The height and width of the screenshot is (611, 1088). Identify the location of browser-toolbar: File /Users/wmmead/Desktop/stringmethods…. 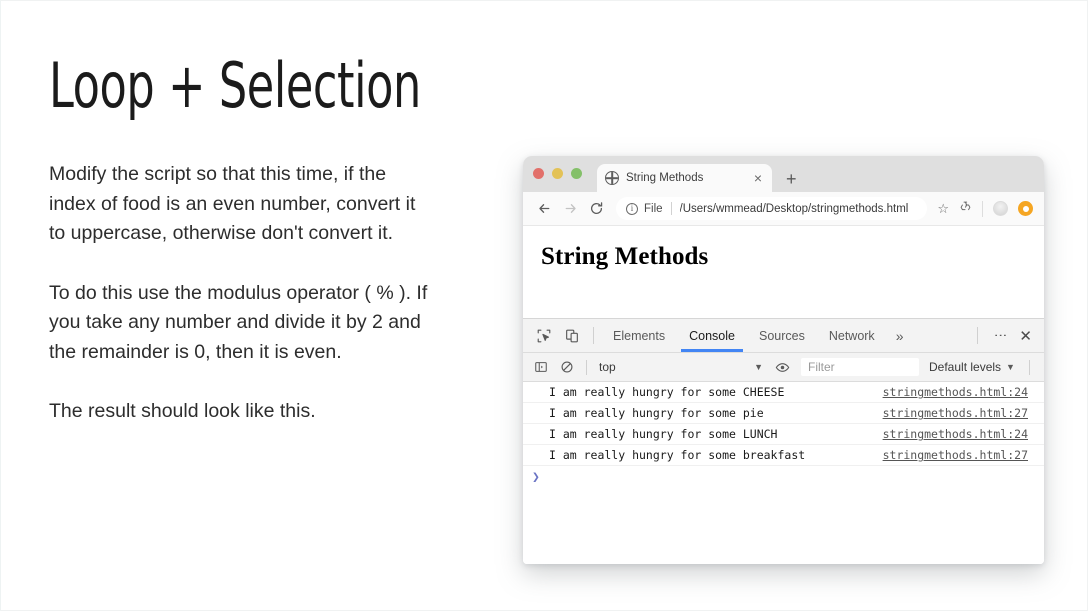
(783, 209).